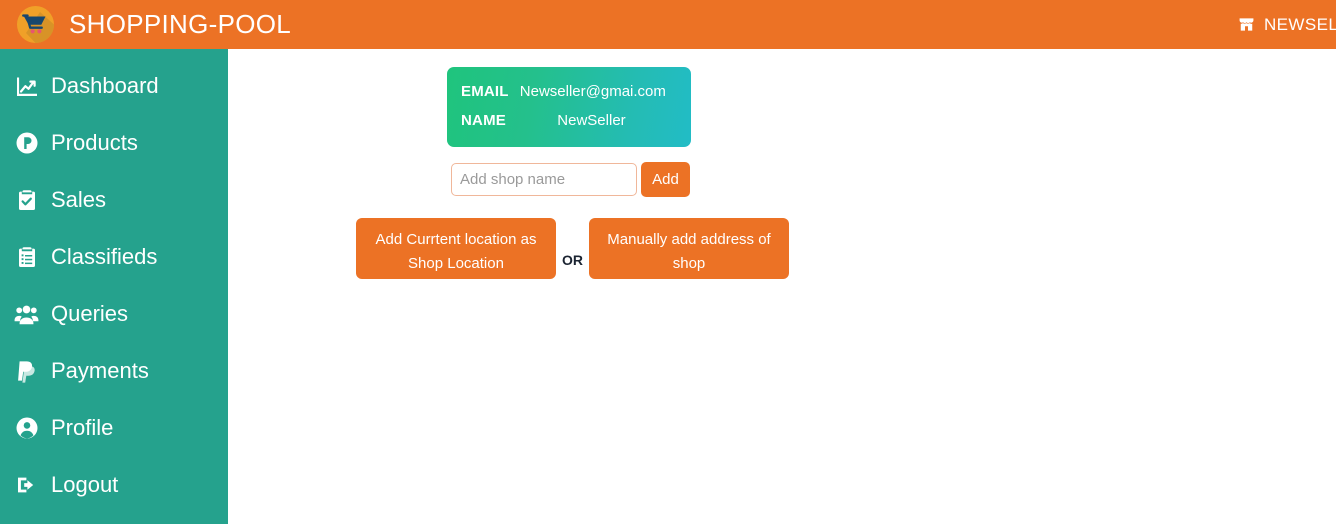  I want to click on sidebar-item-products: Products, so click(114, 142).